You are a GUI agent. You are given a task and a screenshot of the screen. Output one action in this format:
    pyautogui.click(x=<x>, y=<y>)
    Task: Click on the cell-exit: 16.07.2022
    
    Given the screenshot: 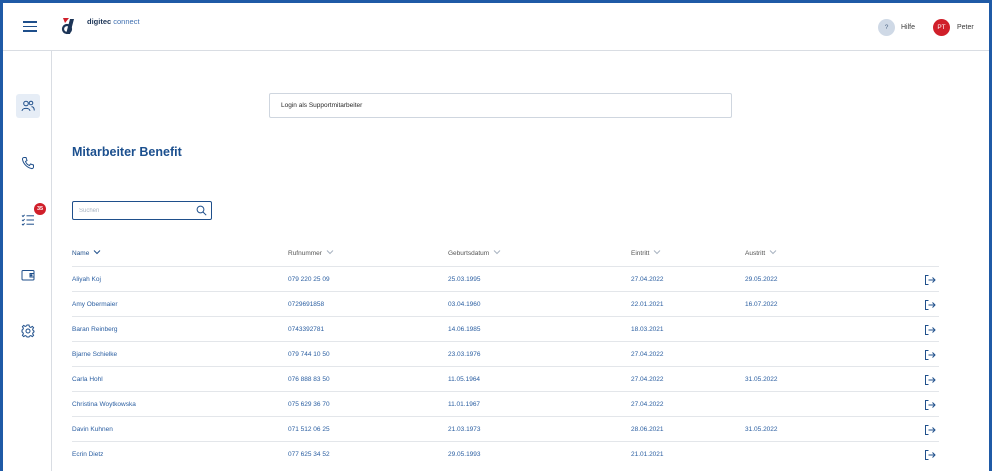 What is the action you would take?
    pyautogui.click(x=761, y=304)
    